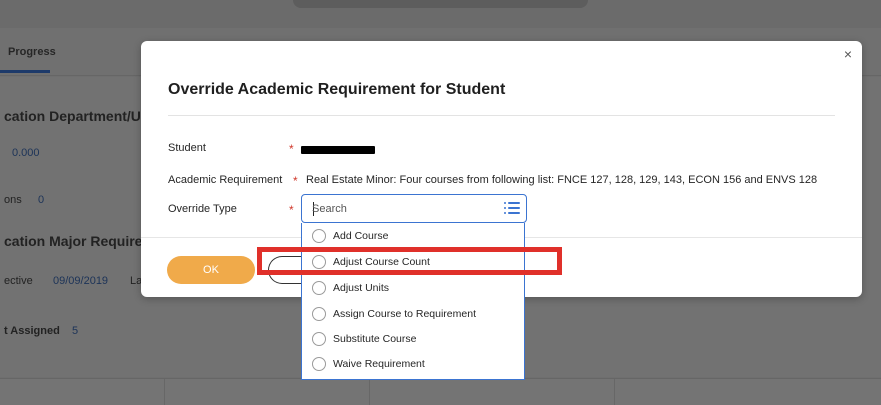 The width and height of the screenshot is (881, 405). What do you see at coordinates (32, 331) in the screenshot?
I see `assigned-label: t Assigned` at bounding box center [32, 331].